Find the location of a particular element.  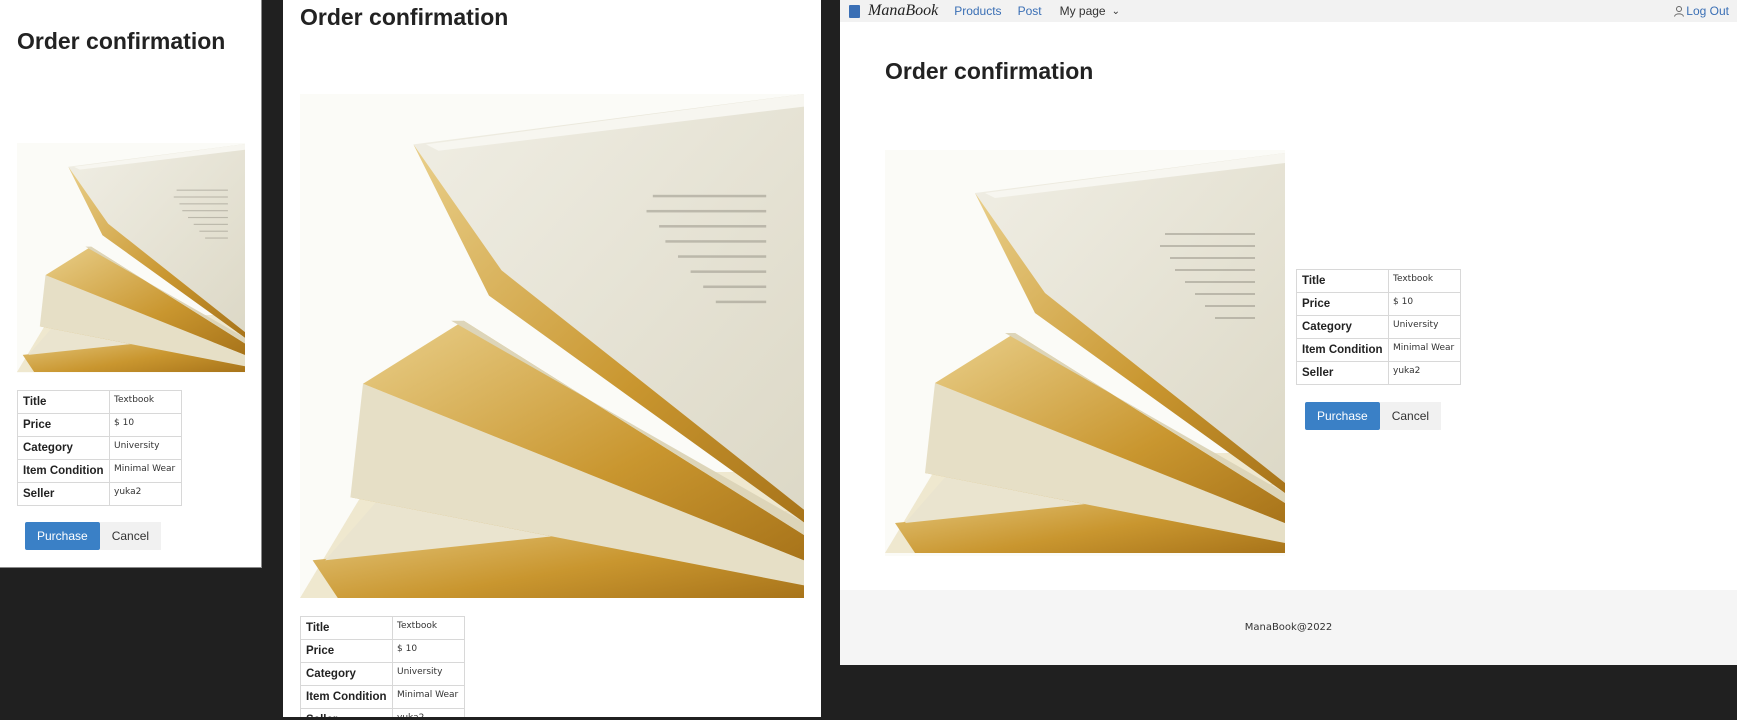

brand-name: ManaBook is located at coordinates (903, 10).